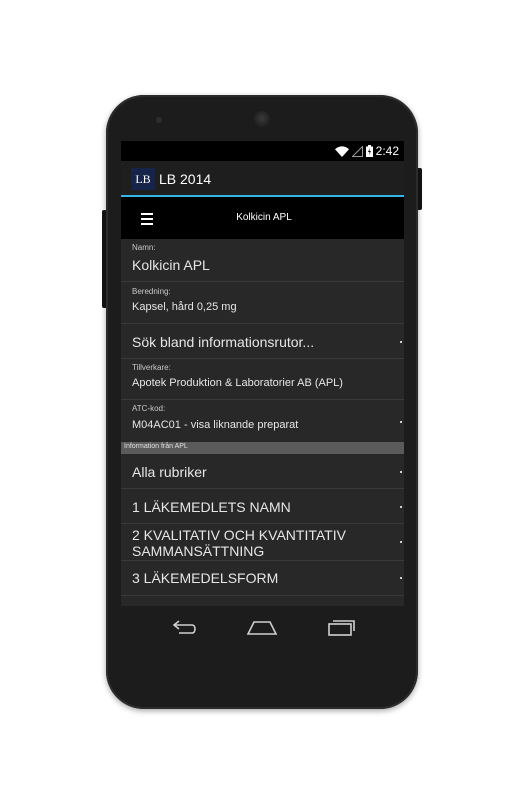  Describe the element at coordinates (215, 425) in the screenshot. I see `atc-value: M04AC01 - visa liknande preparat` at that location.